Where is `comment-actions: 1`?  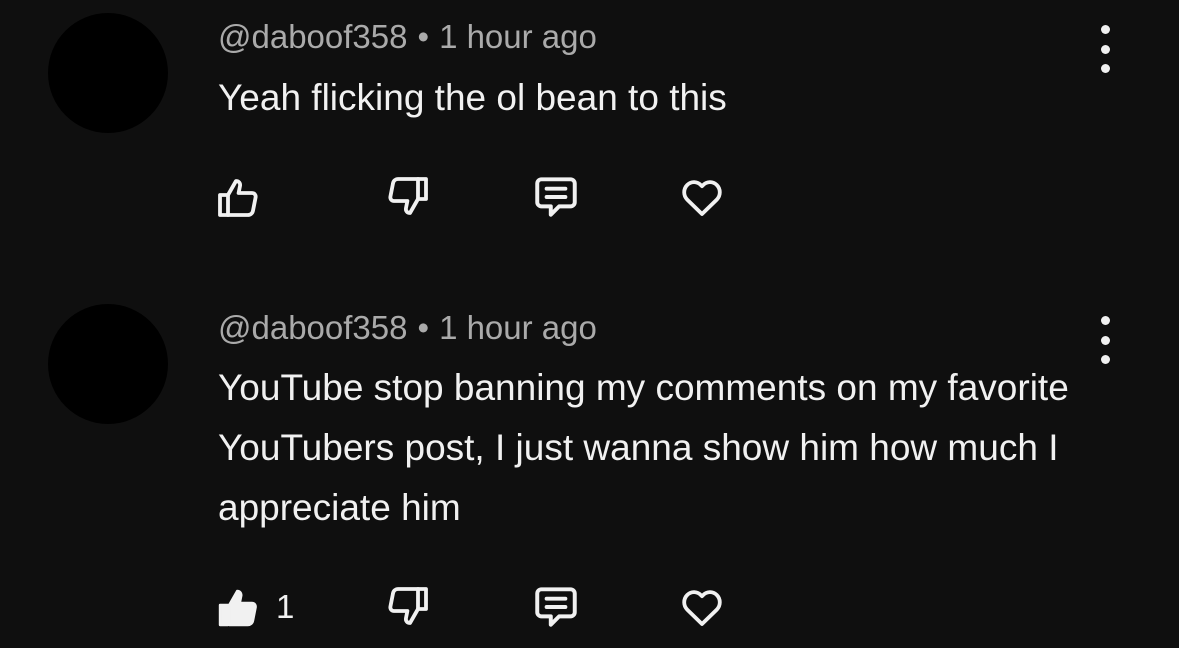 comment-actions: 1 is located at coordinates (589, 607).